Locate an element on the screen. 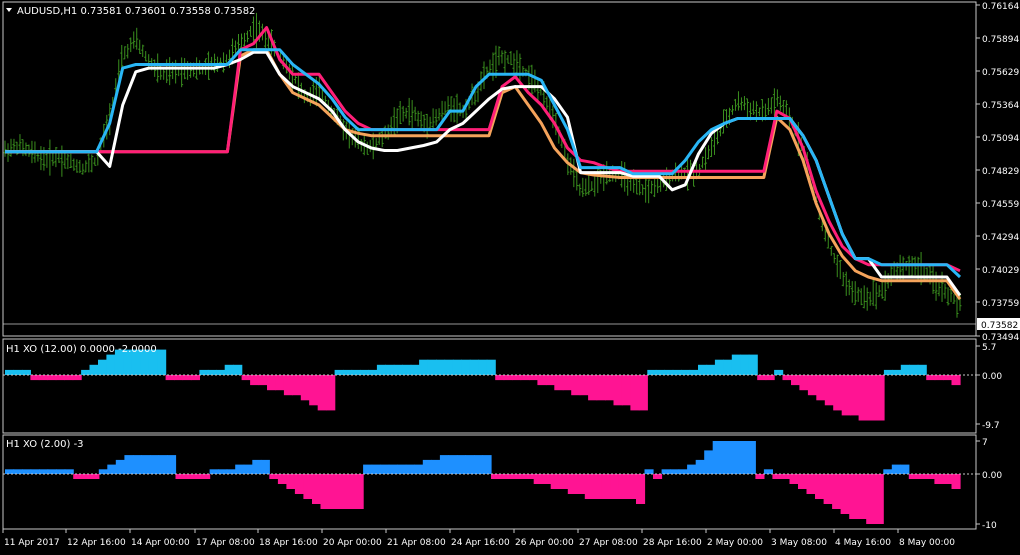 This screenshot has width=1020, height=555. price-tick-label: 0.74294 is located at coordinates (1000, 238).